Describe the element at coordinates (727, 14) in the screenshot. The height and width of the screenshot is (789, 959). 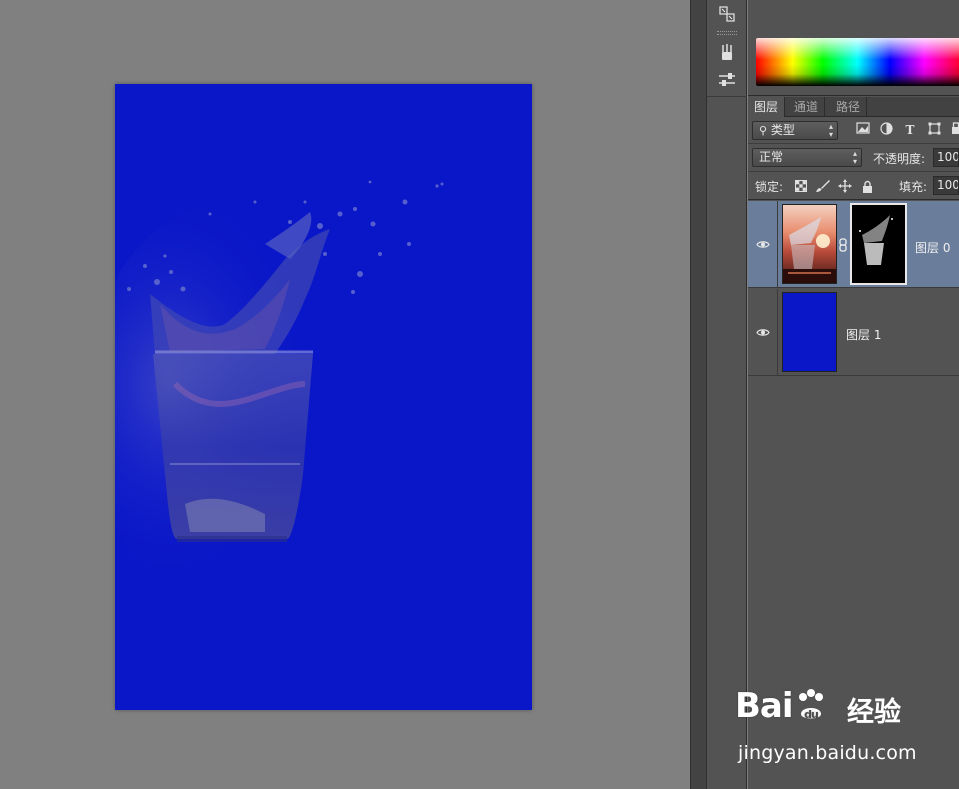
I see `paragraph-style-icon` at that location.